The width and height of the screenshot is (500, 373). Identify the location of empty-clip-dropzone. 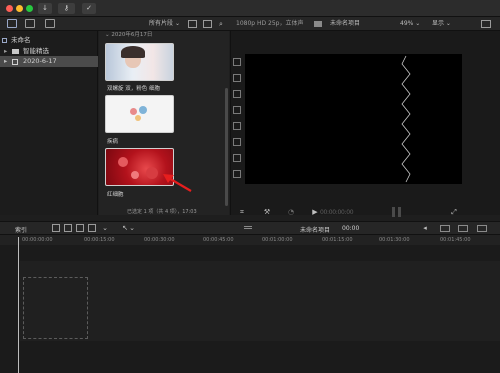
(55, 308).